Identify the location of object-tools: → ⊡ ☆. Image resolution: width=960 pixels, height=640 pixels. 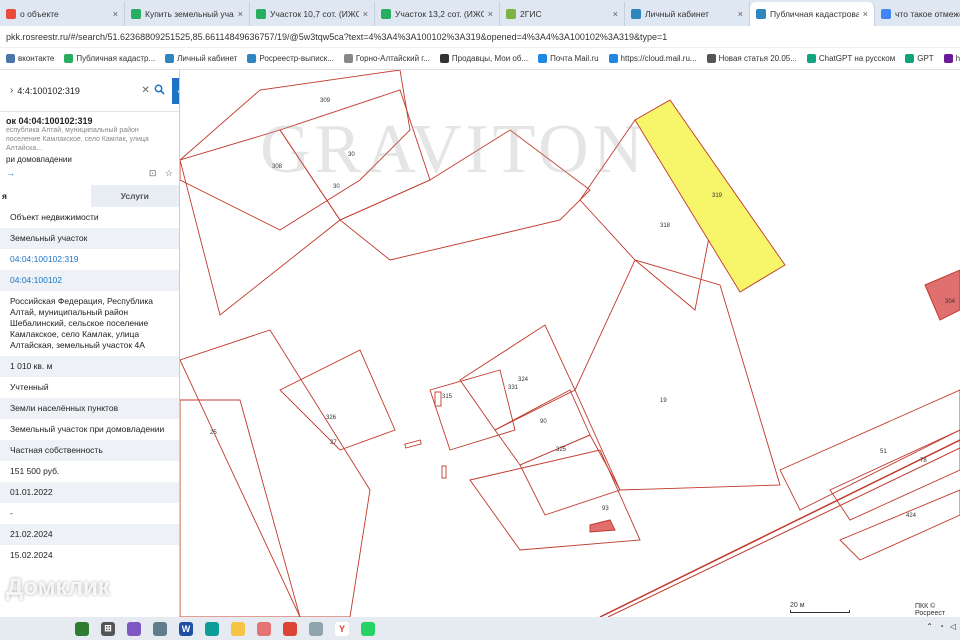
(89, 173).